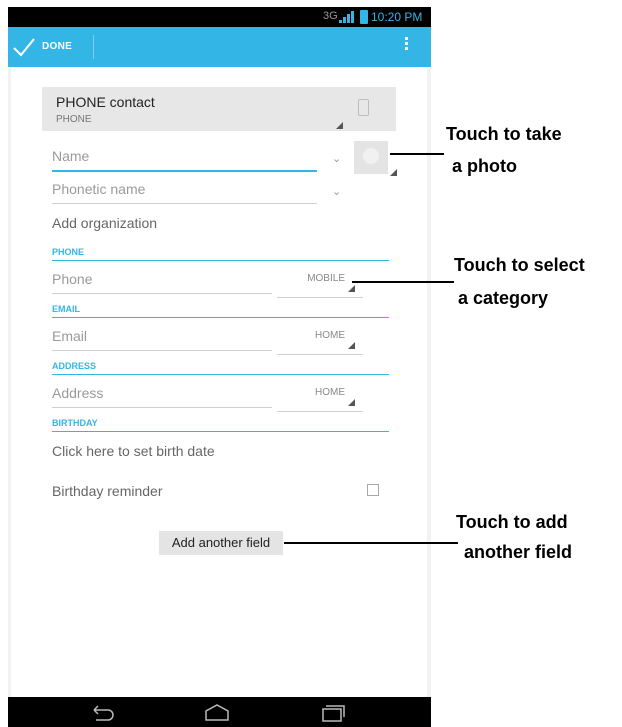  Describe the element at coordinates (184, 203) in the screenshot. I see `phonetic-underline` at that location.